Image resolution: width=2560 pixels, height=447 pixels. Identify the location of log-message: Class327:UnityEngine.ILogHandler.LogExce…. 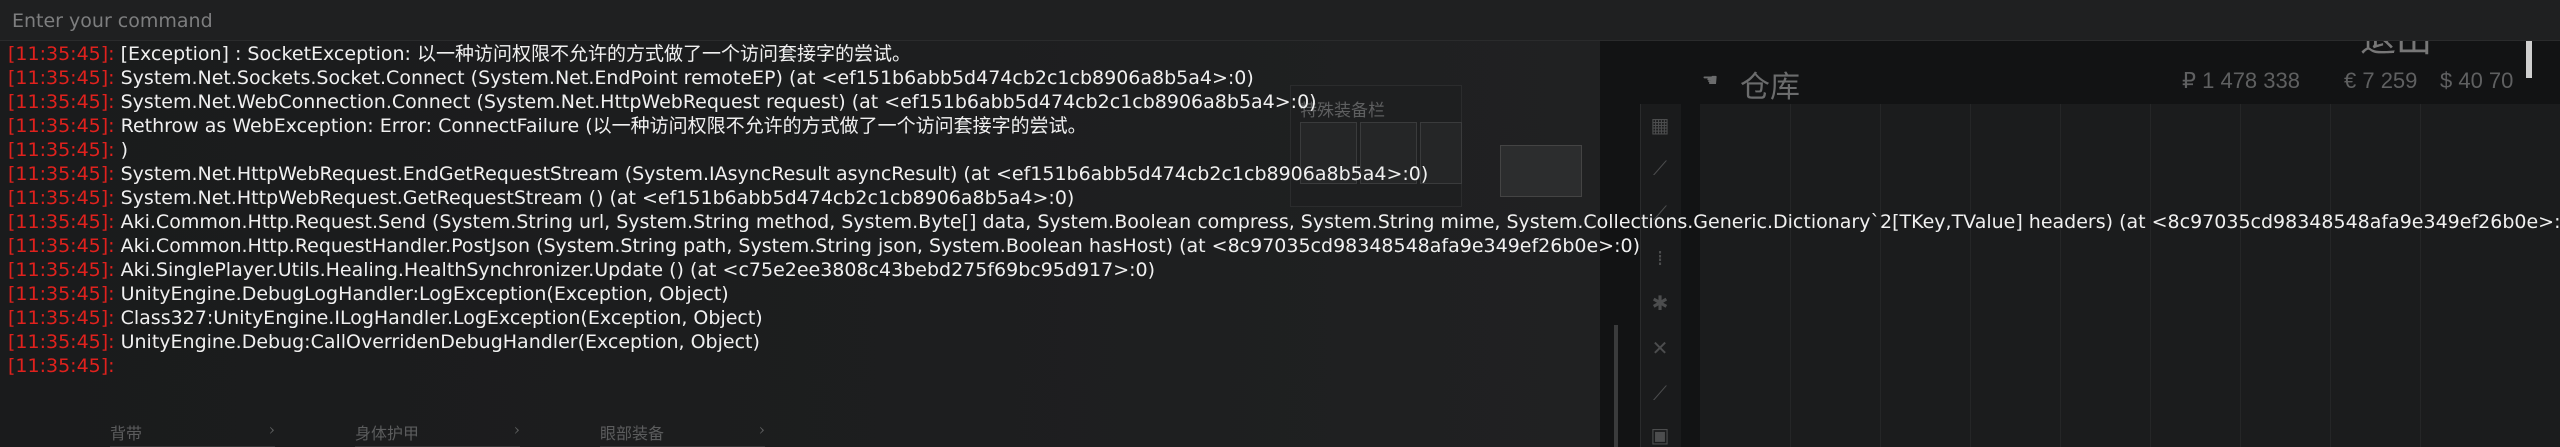
(441, 318).